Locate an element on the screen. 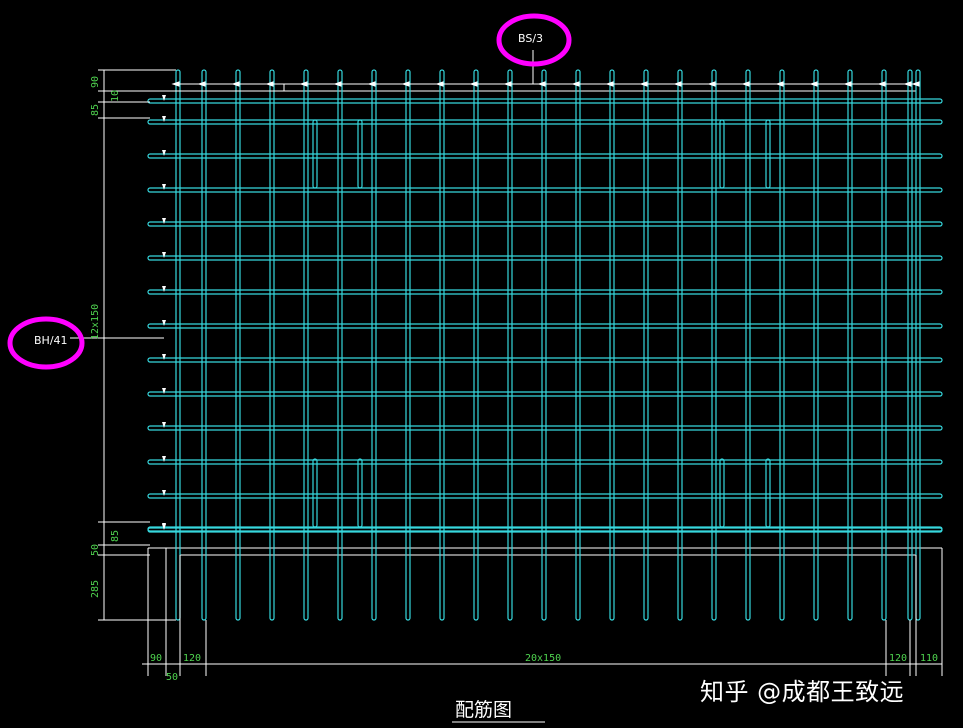  left-dimension-labels: 90 10 85 12x150 85 50 285 is located at coordinates (105, 337).